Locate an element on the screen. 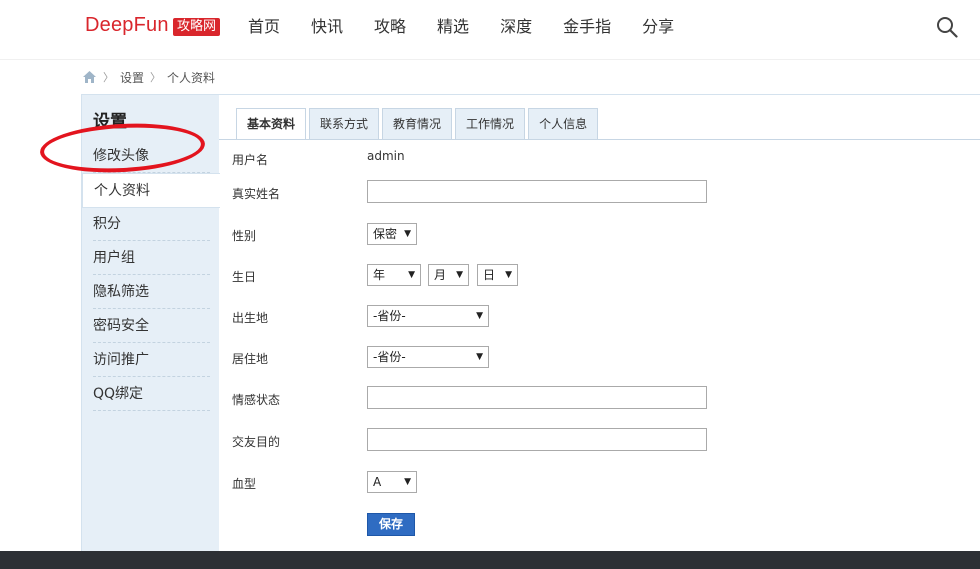 This screenshot has width=980, height=569. birth-day-value: 日 is located at coordinates (489, 275).